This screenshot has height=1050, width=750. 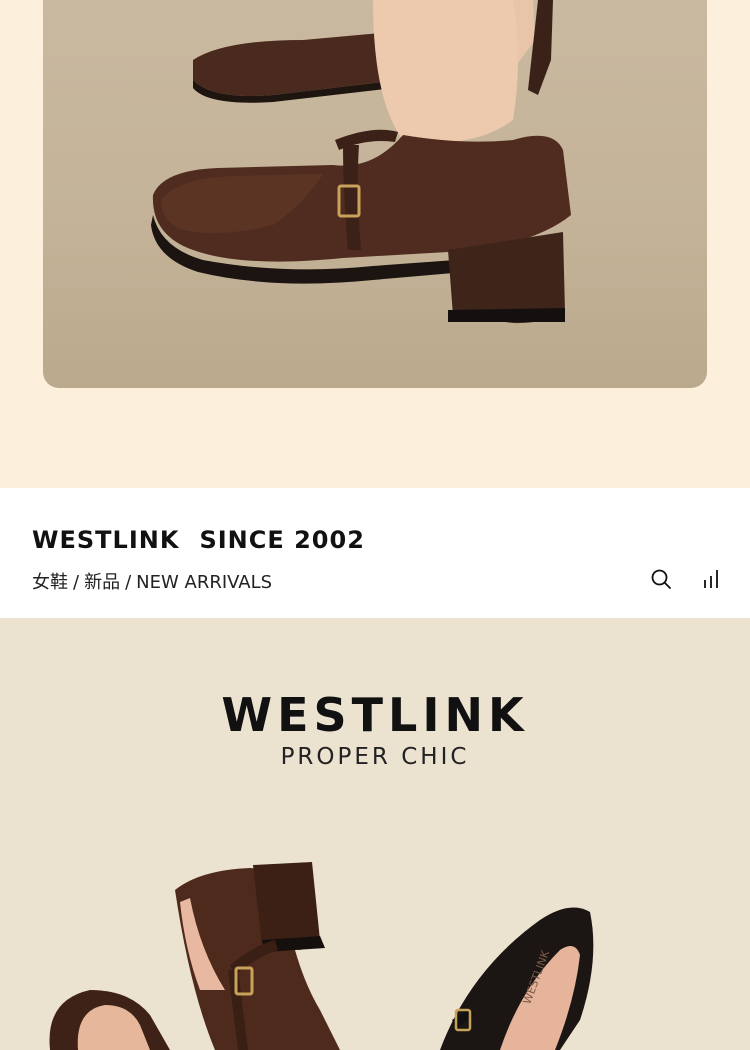 I want to click on feature-logo: WESTLINK, so click(x=375, y=715).